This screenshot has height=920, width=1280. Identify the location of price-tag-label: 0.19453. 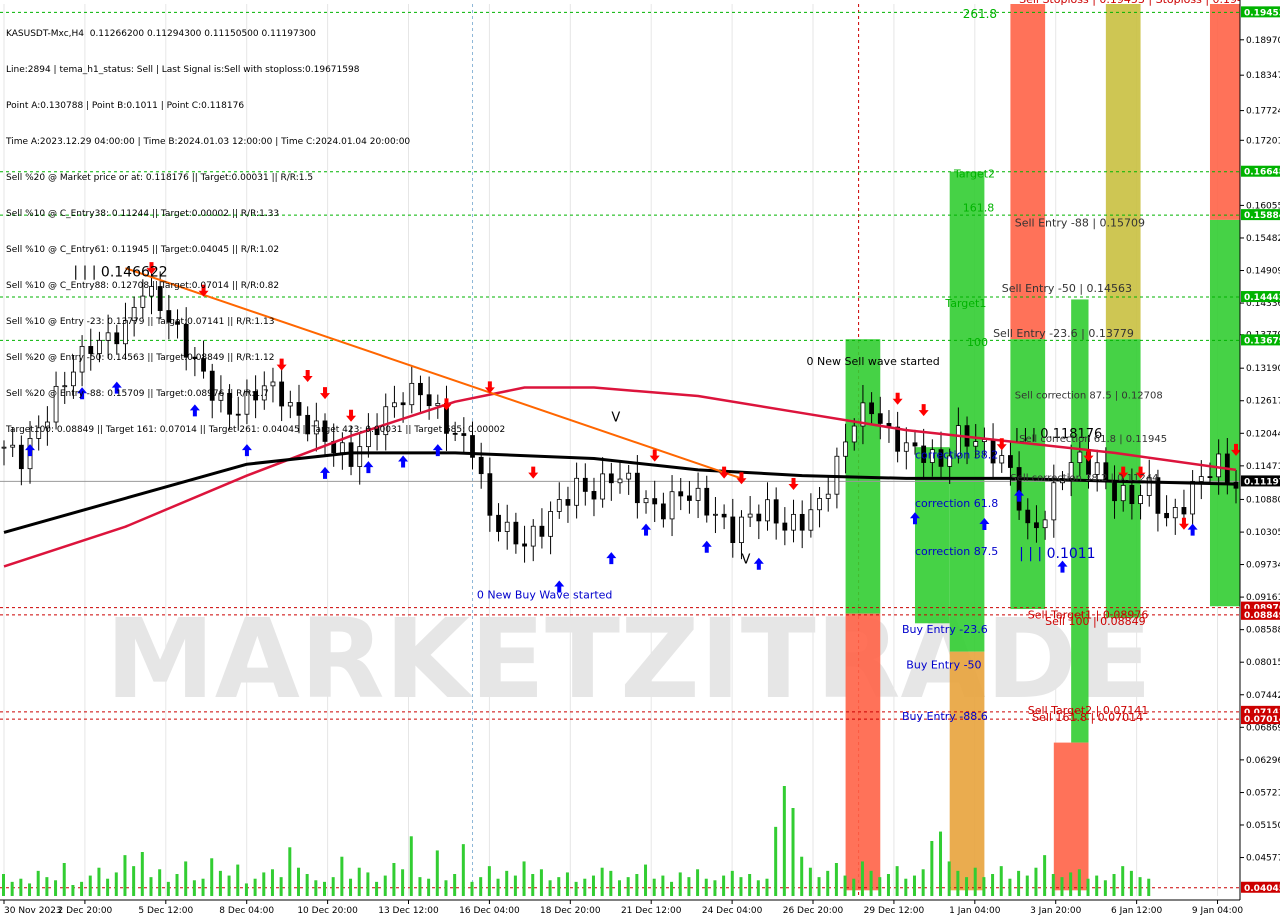
(1262, 13).